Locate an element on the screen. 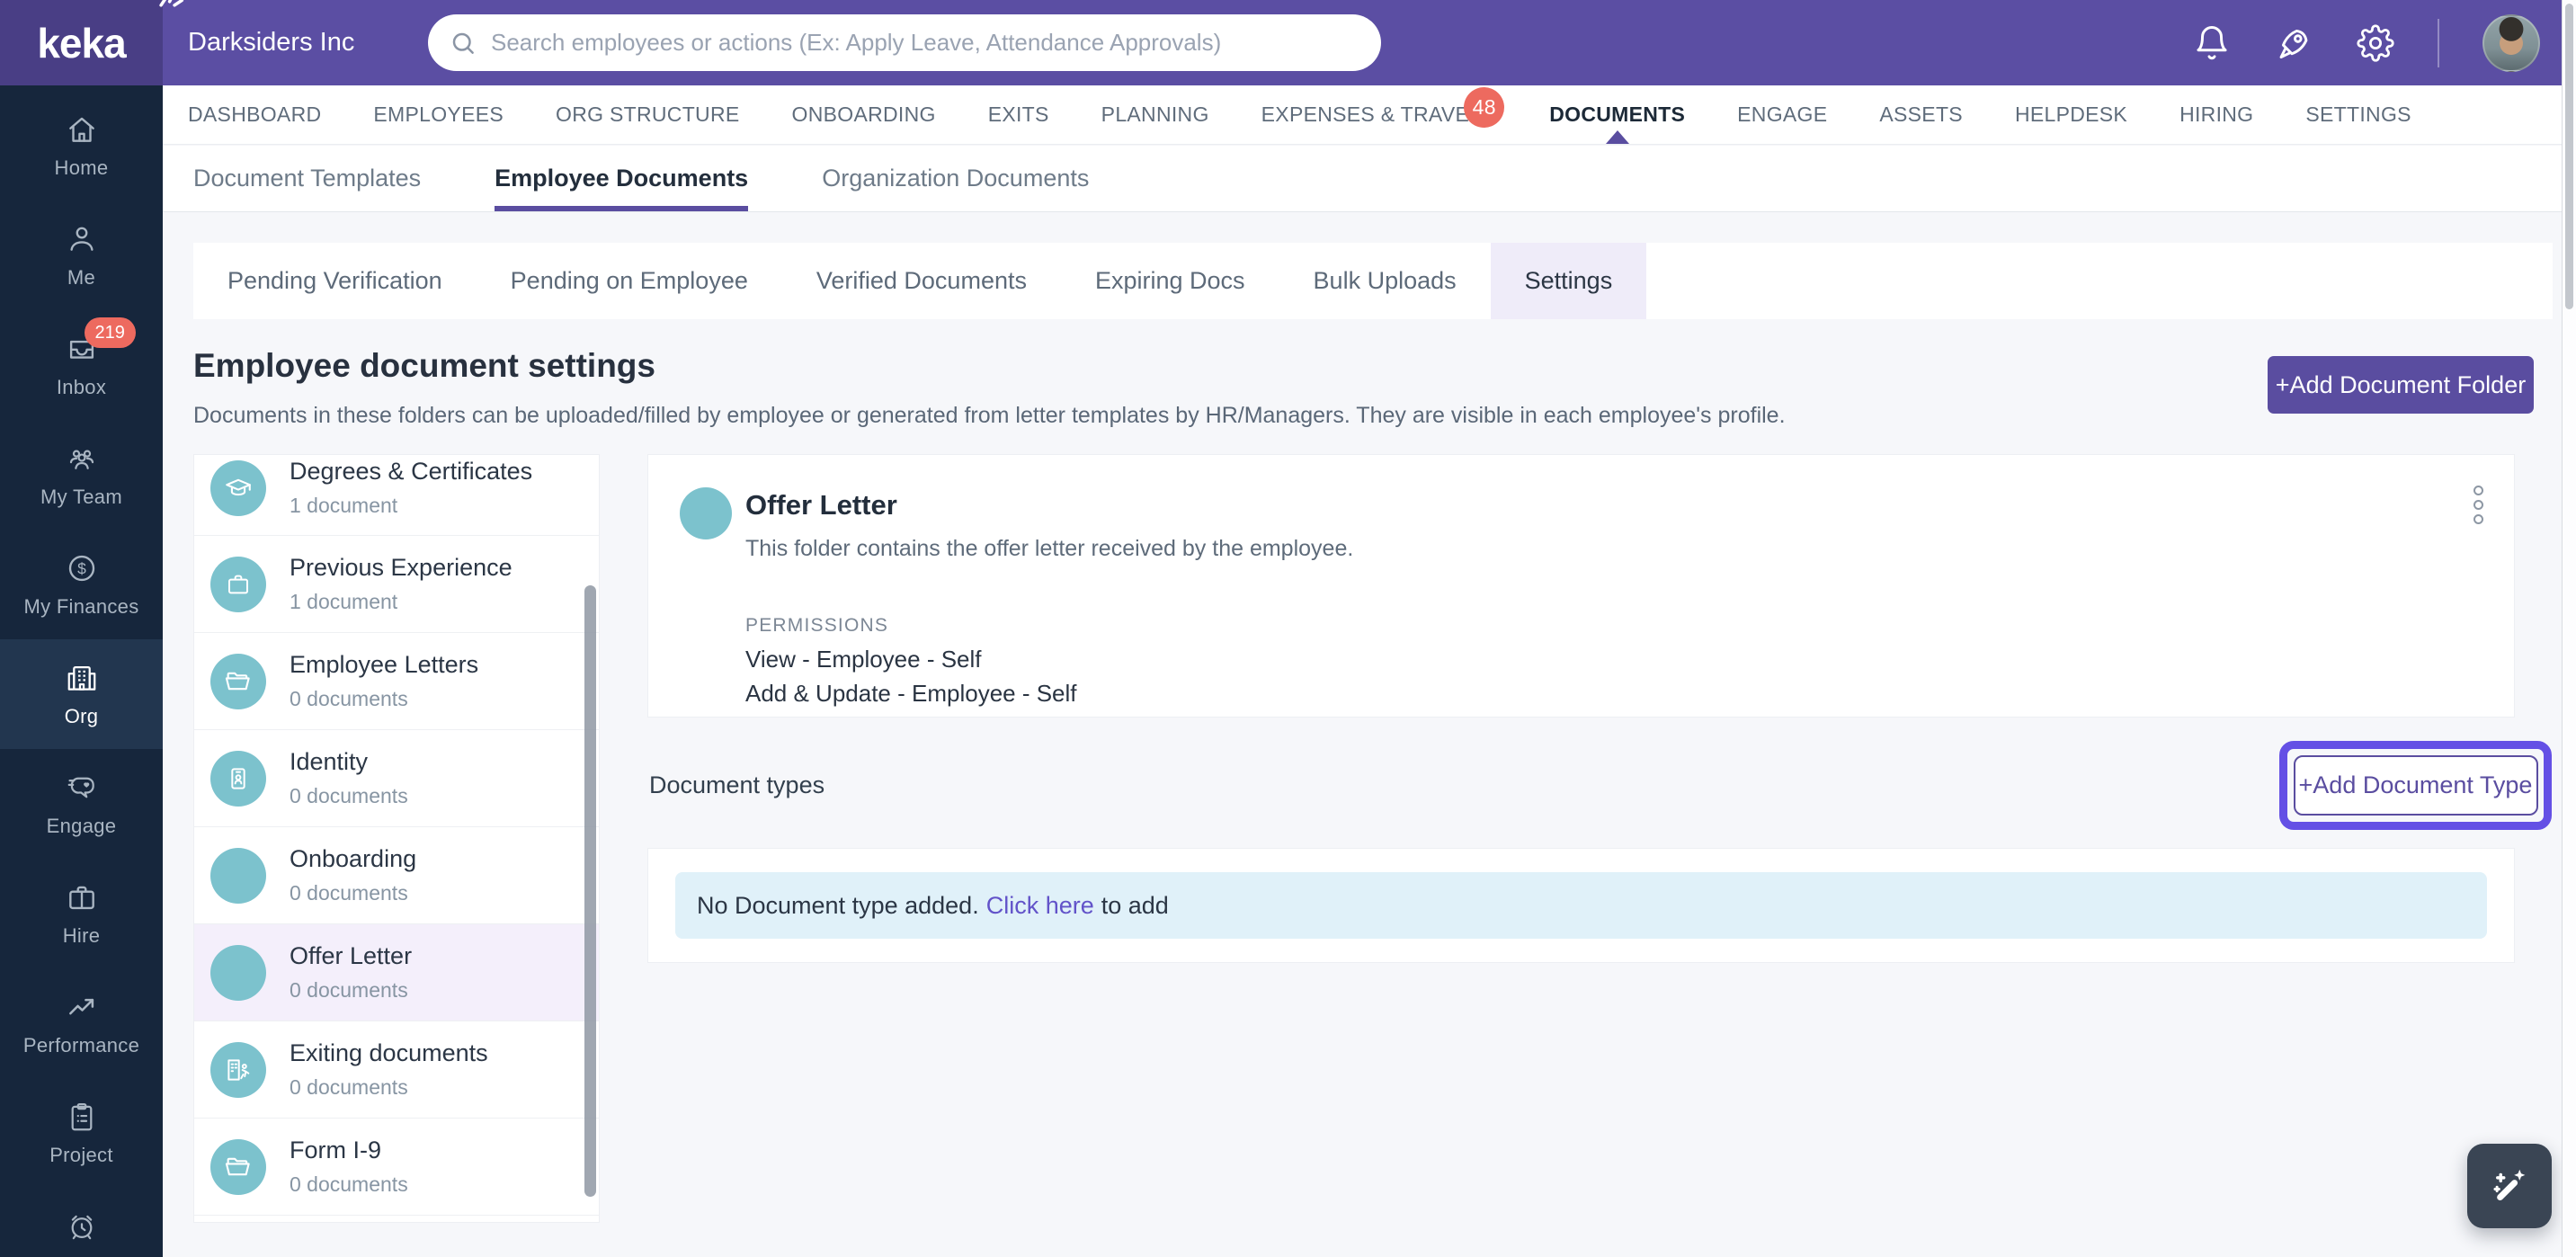 Image resolution: width=2576 pixels, height=1257 pixels. nav-label: DOCUMENTS is located at coordinates (1617, 114).